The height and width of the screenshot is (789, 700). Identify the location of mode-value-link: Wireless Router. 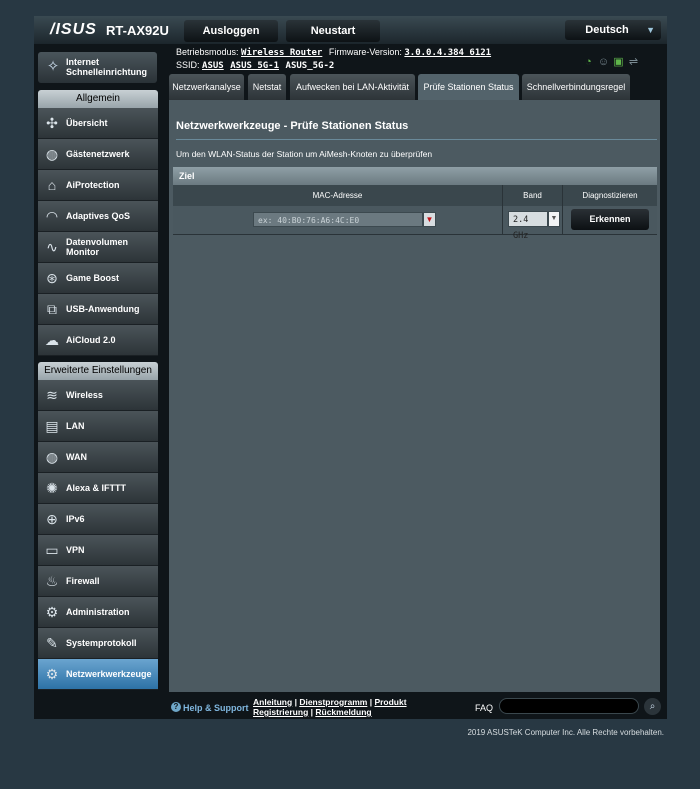
(281, 53).